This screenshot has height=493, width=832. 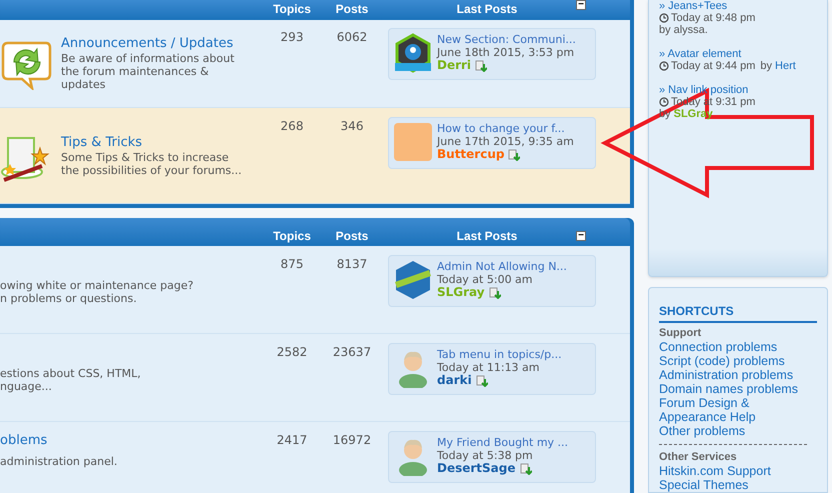 I want to click on post-time: June 17th 2015, 9:35 am, so click(x=505, y=141).